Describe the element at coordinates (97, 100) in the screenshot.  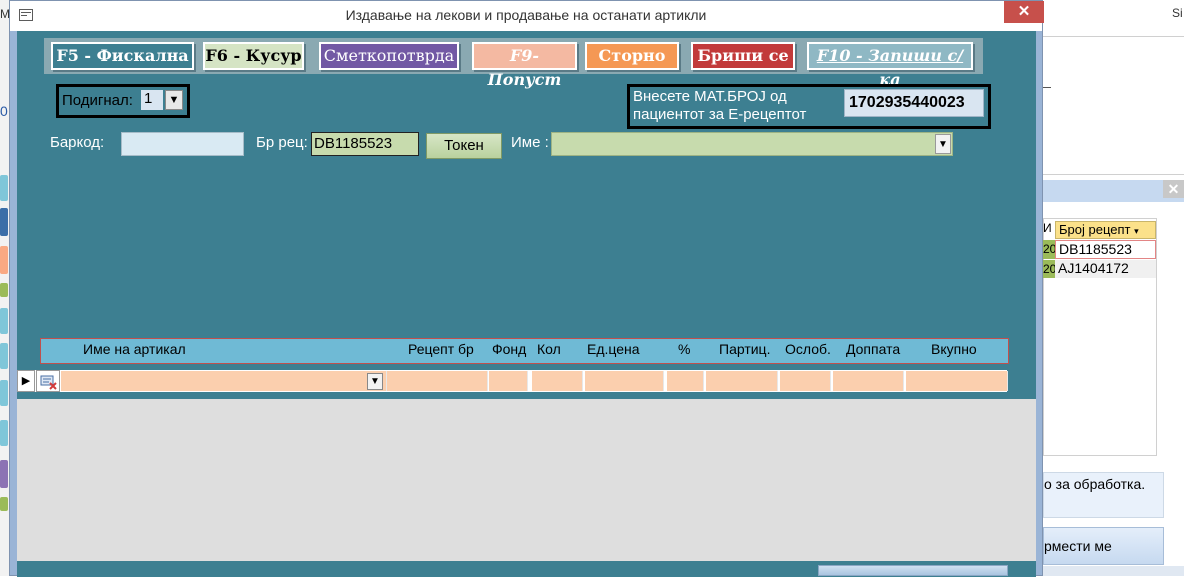
I see `podignal-label: Подигнал:` at that location.